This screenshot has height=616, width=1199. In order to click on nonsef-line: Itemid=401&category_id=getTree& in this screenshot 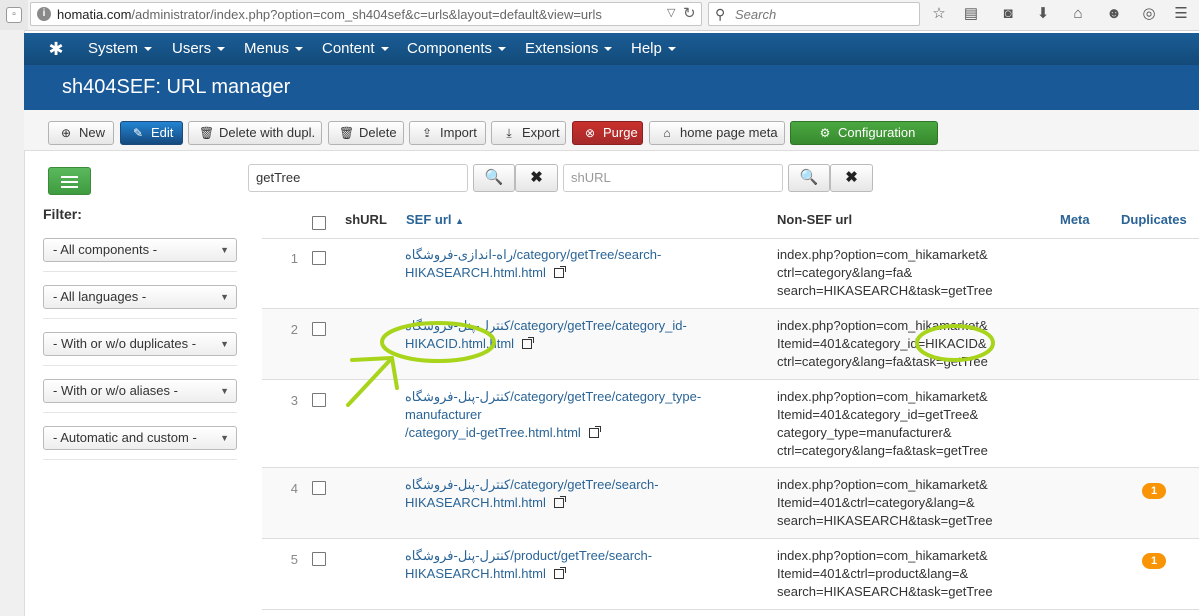, I will do `click(878, 414)`.